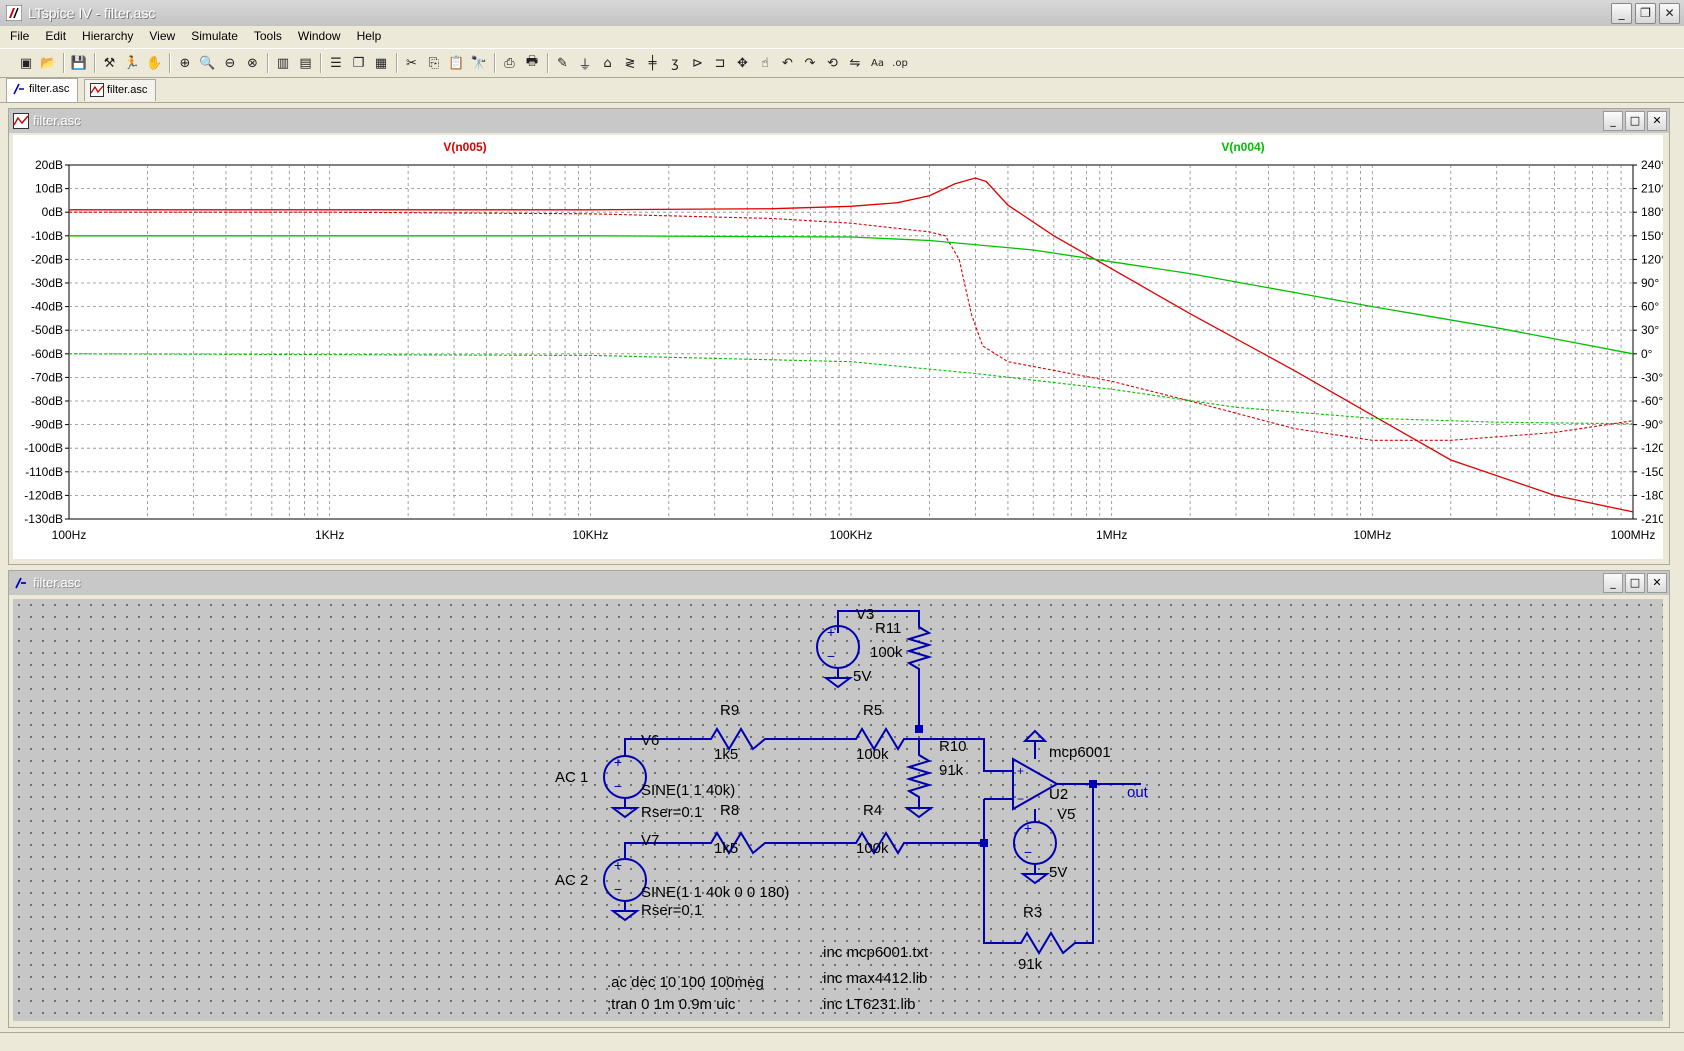 Image resolution: width=1684 pixels, height=1051 pixels. Describe the element at coordinates (608, 63) in the screenshot. I see `label-net-icon: ⌂` at that location.